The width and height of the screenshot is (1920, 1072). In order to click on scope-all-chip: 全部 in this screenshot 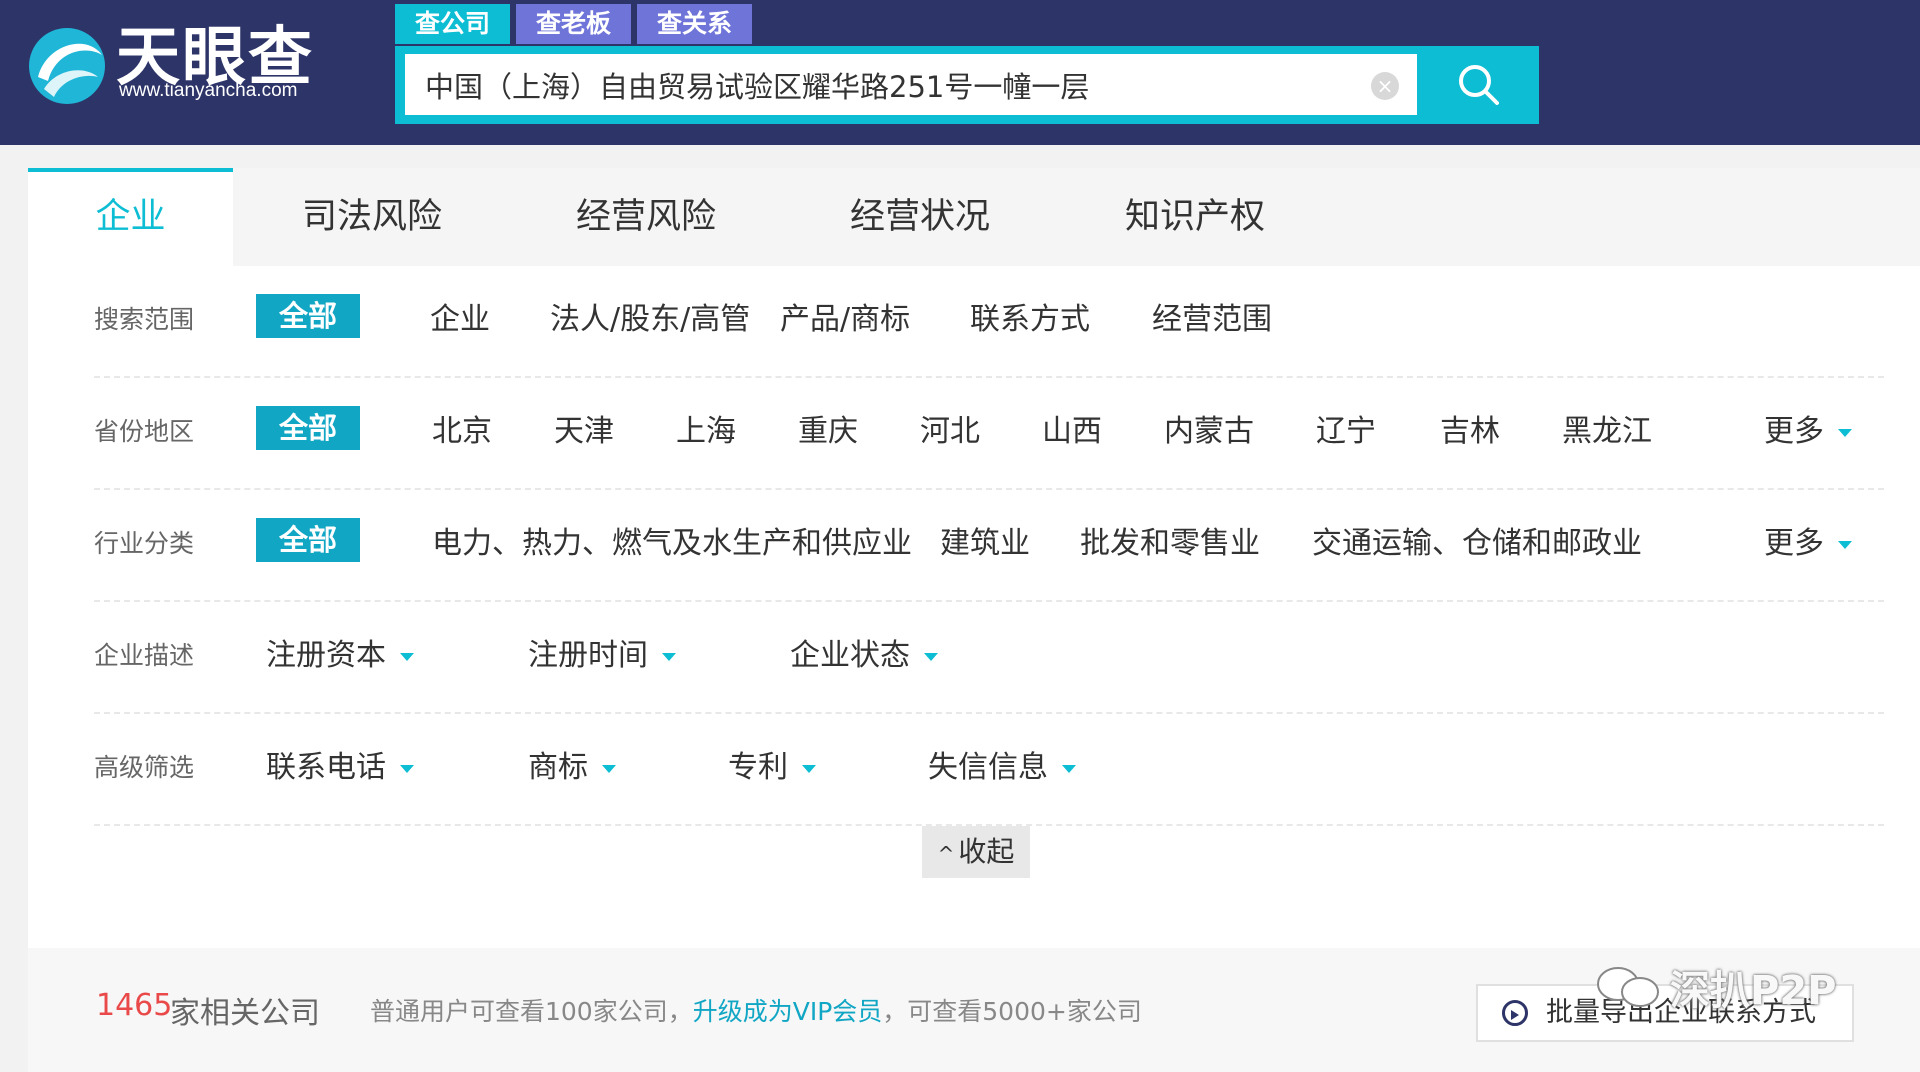, I will do `click(308, 316)`.